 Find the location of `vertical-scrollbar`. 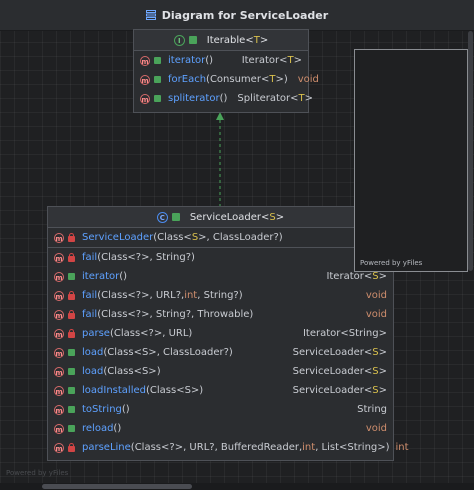

vertical-scrollbar is located at coordinates (470, 257).